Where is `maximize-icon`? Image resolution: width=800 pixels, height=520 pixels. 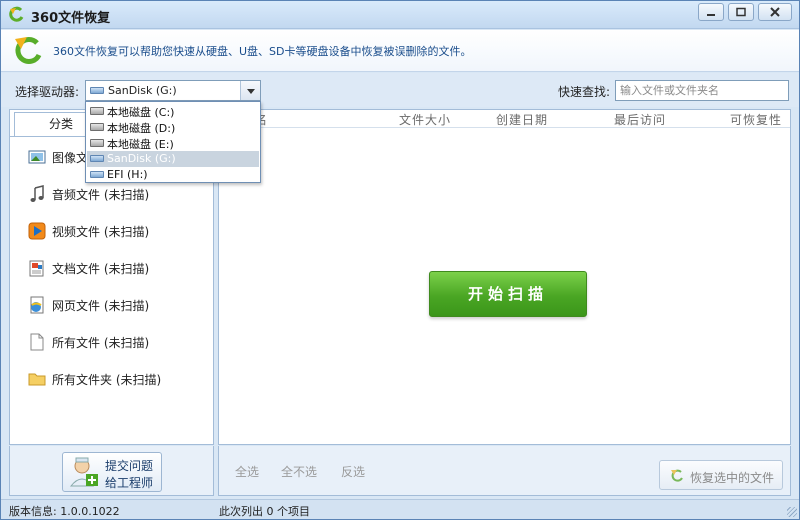 maximize-icon is located at coordinates (741, 12).